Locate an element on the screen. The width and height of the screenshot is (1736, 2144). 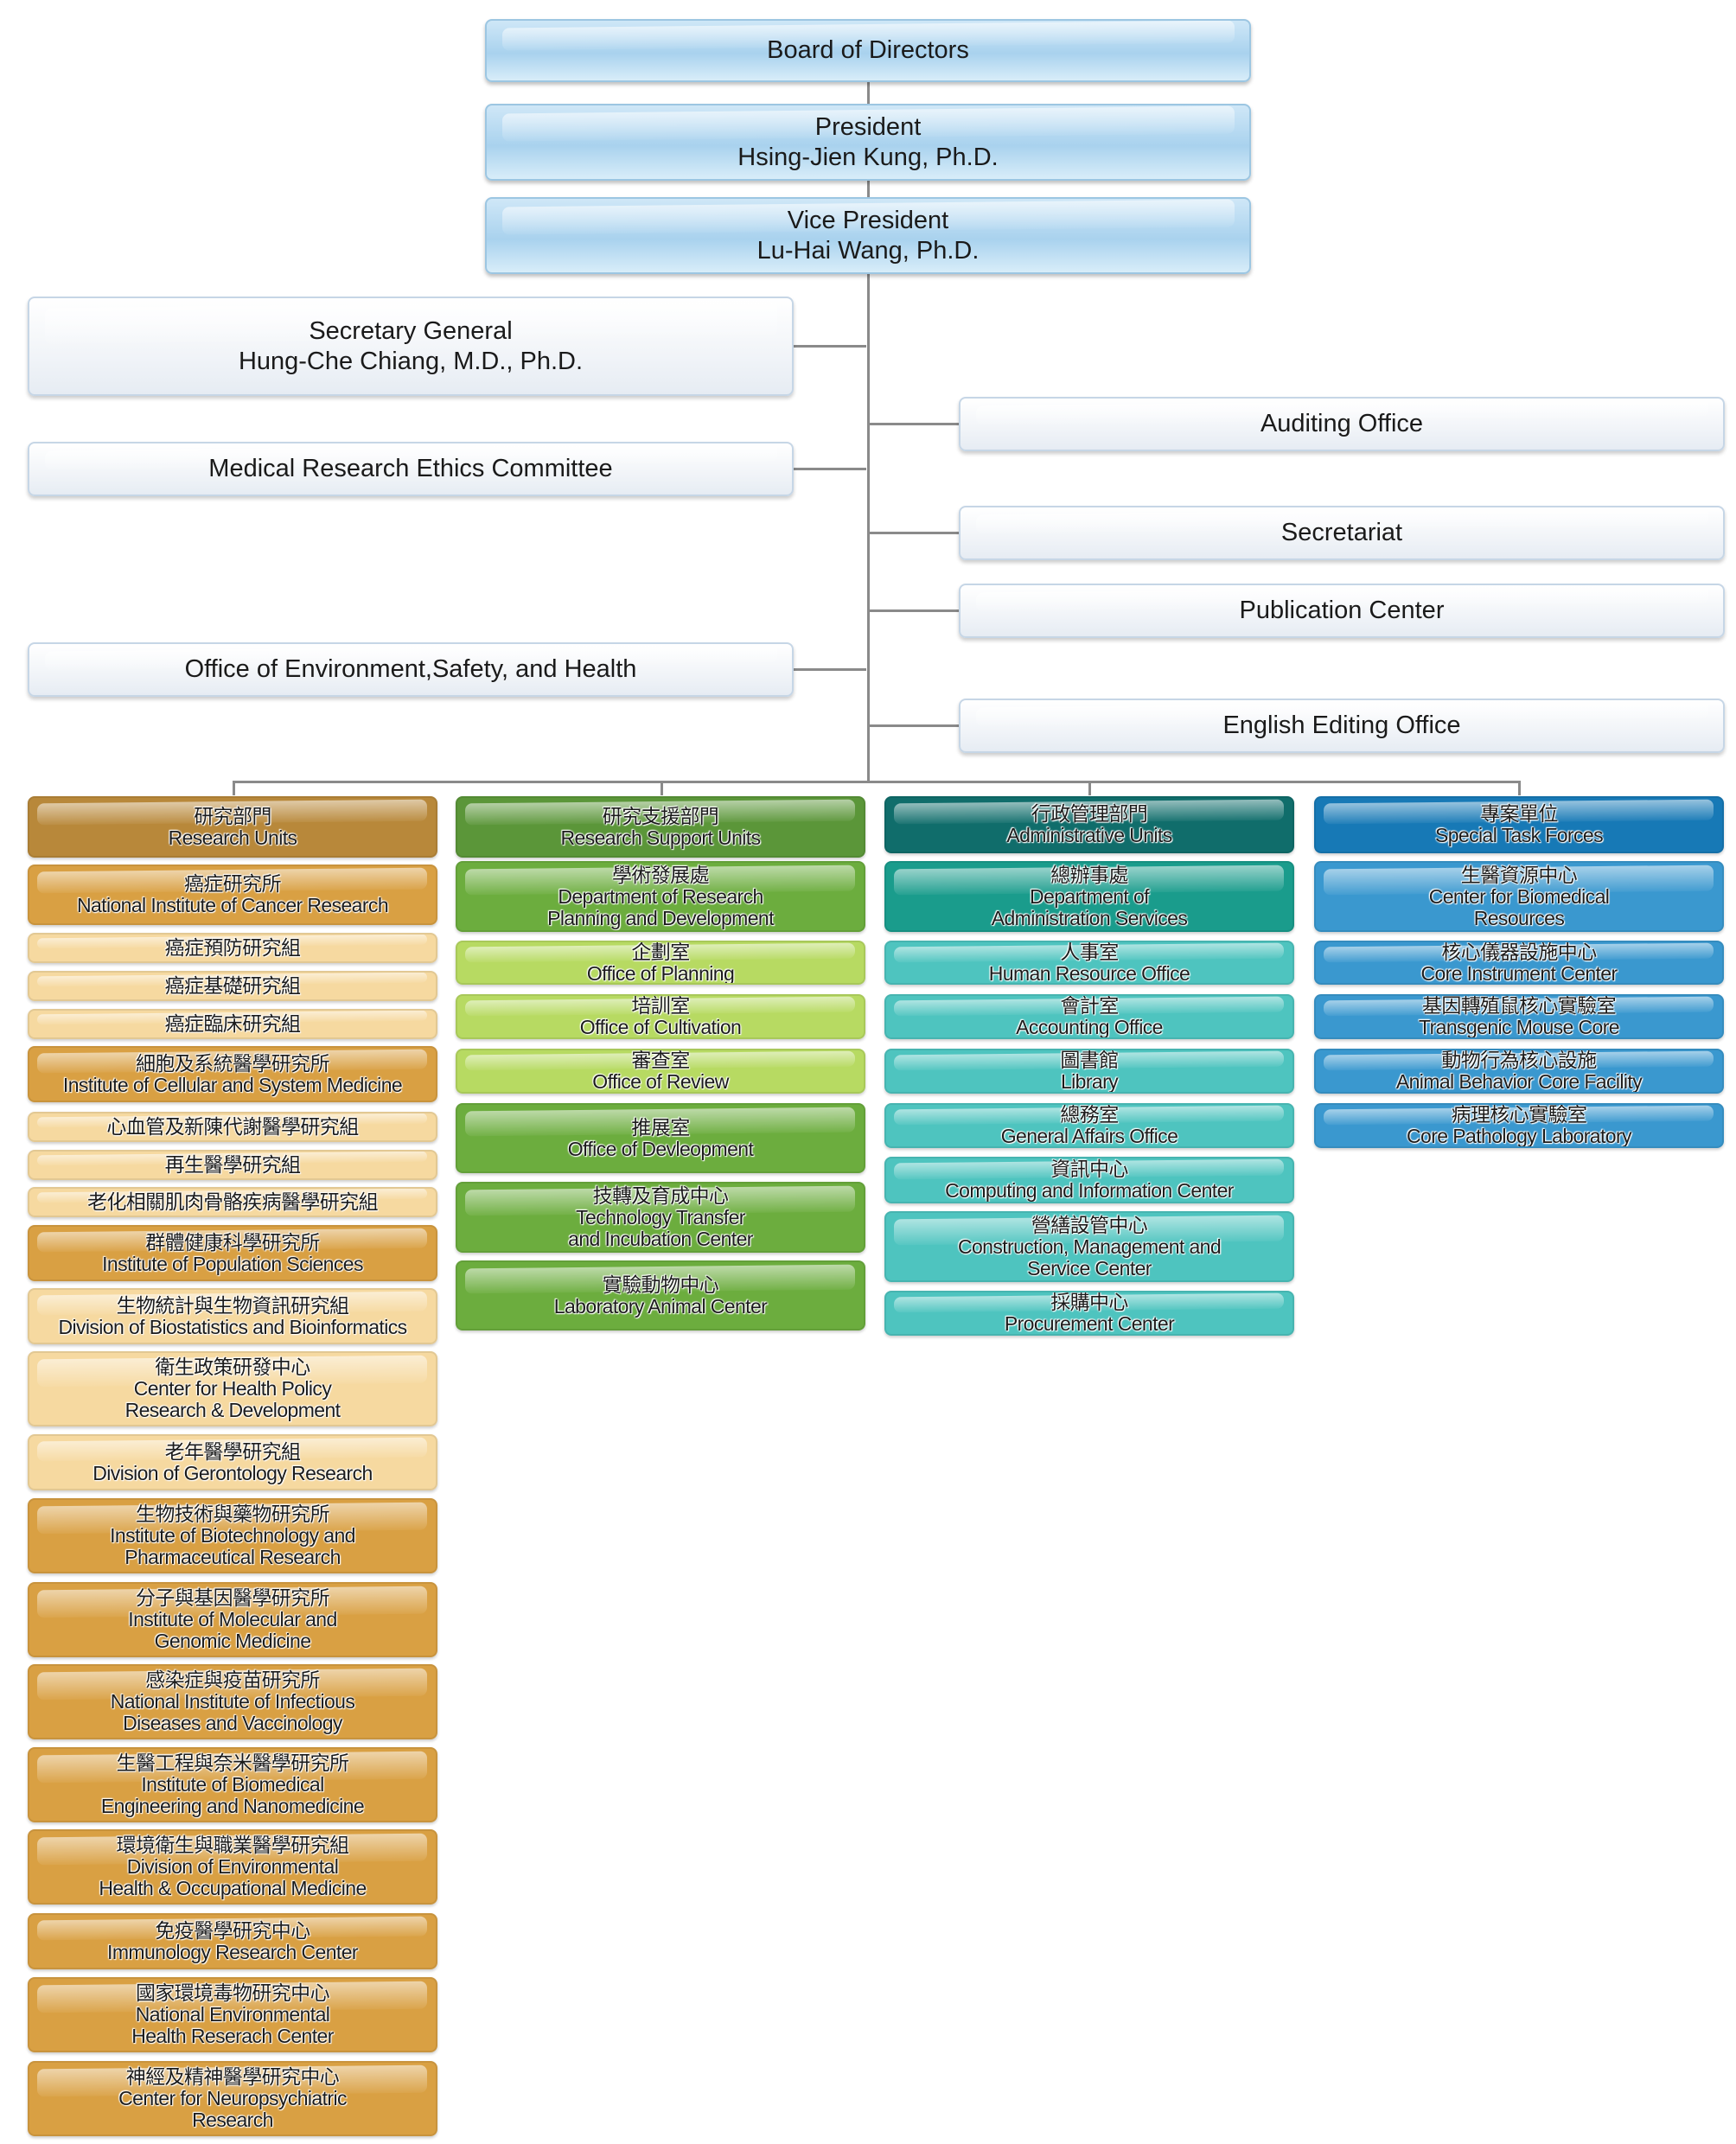
left-office-1: Medical Research Ethics Committee is located at coordinates (411, 469).